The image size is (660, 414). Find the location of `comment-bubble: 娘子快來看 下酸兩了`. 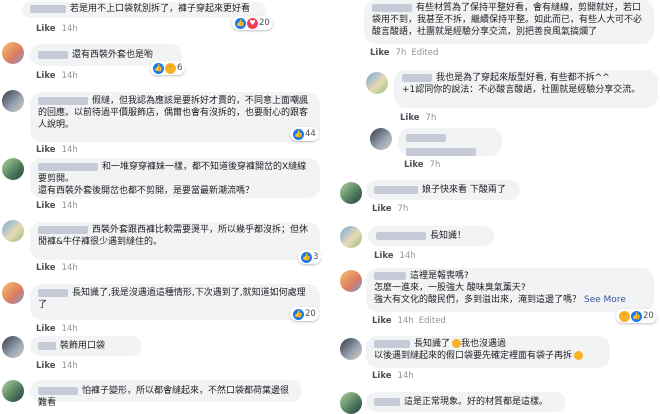

comment-bubble: 娘子快來看 下酸兩了 is located at coordinates (443, 190).